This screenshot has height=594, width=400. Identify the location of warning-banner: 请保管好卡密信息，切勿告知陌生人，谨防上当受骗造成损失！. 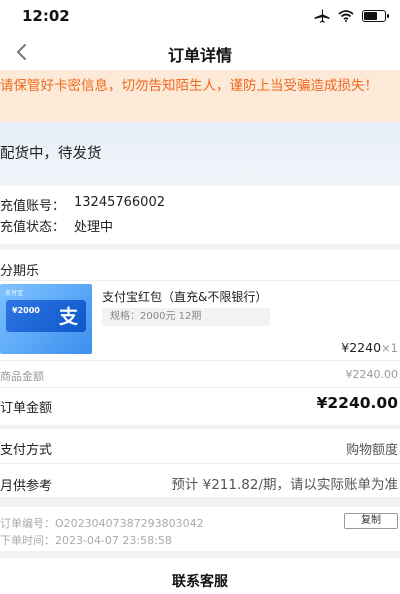
(200, 96).